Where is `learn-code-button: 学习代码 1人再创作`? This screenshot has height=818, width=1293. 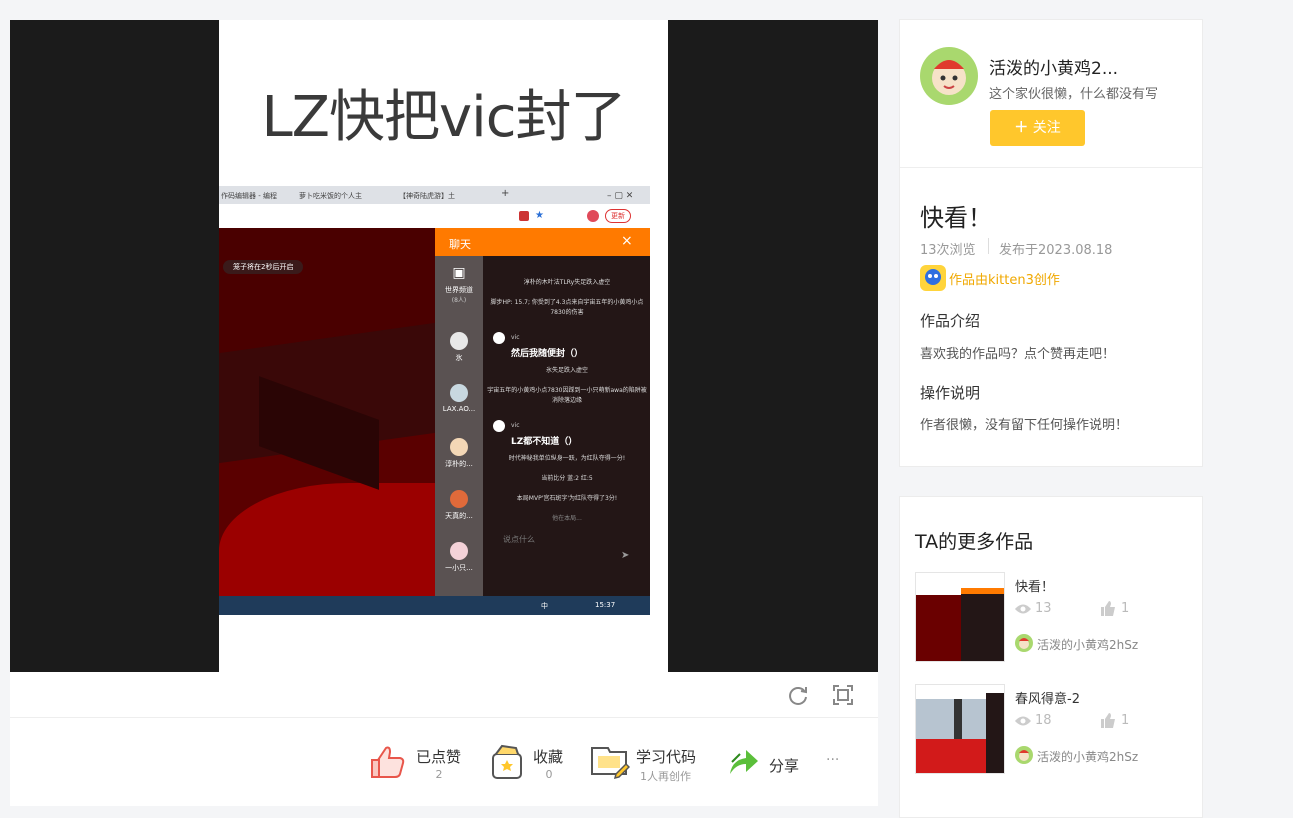
learn-code-button: 学习代码 1人再创作 is located at coordinates (650, 764).